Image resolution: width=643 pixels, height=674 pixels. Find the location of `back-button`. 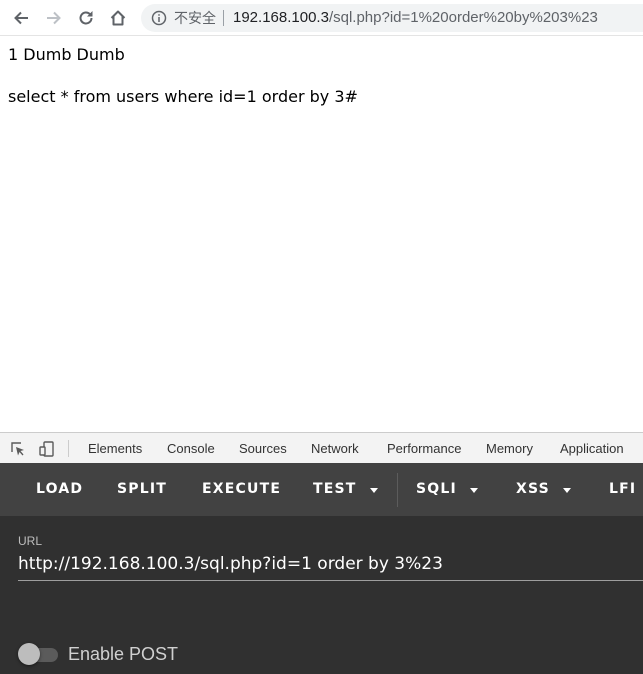

back-button is located at coordinates (21, 18).